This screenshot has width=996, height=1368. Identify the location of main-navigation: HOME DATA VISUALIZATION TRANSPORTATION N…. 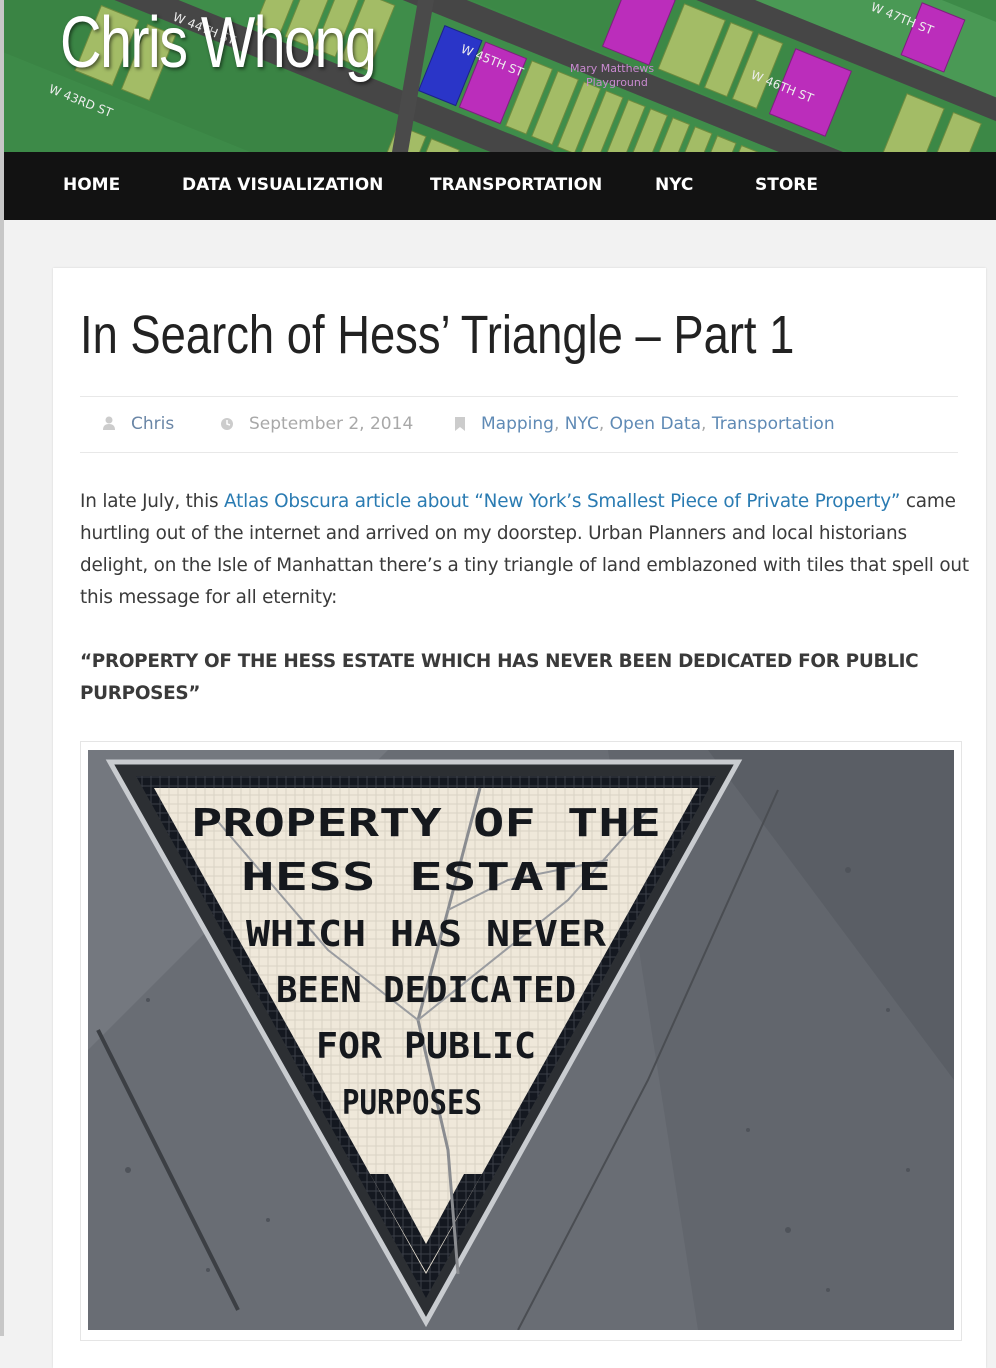
(500, 186).